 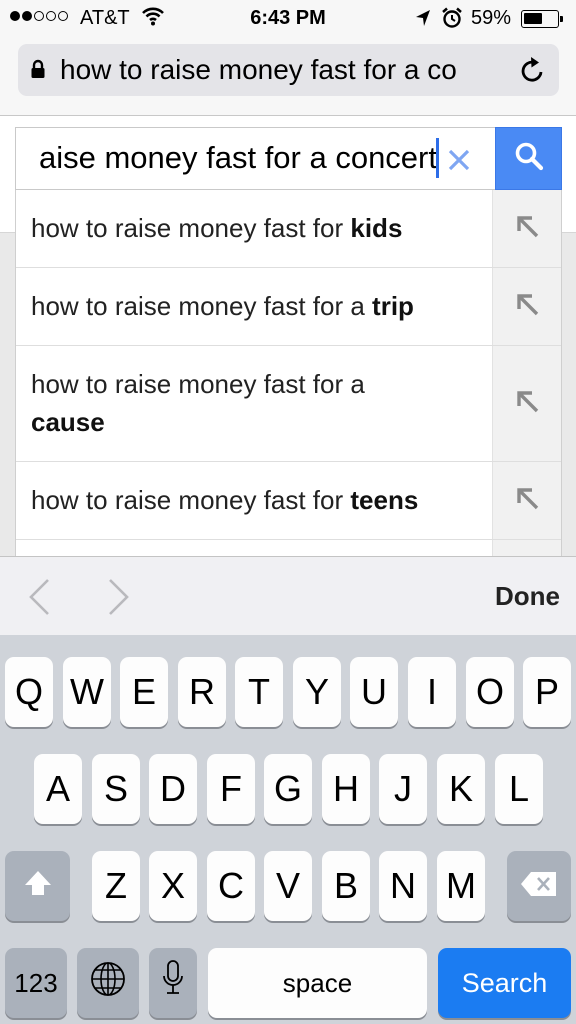 What do you see at coordinates (36, 983) in the screenshot?
I see `numbers-key: 123` at bounding box center [36, 983].